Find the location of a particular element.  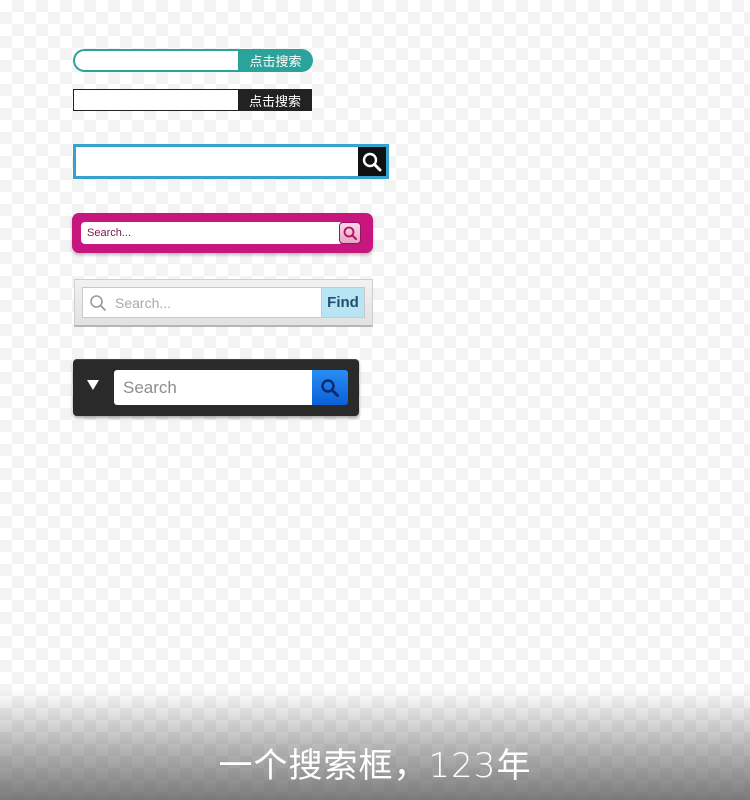

search-bar-grey: Find is located at coordinates (223, 303).